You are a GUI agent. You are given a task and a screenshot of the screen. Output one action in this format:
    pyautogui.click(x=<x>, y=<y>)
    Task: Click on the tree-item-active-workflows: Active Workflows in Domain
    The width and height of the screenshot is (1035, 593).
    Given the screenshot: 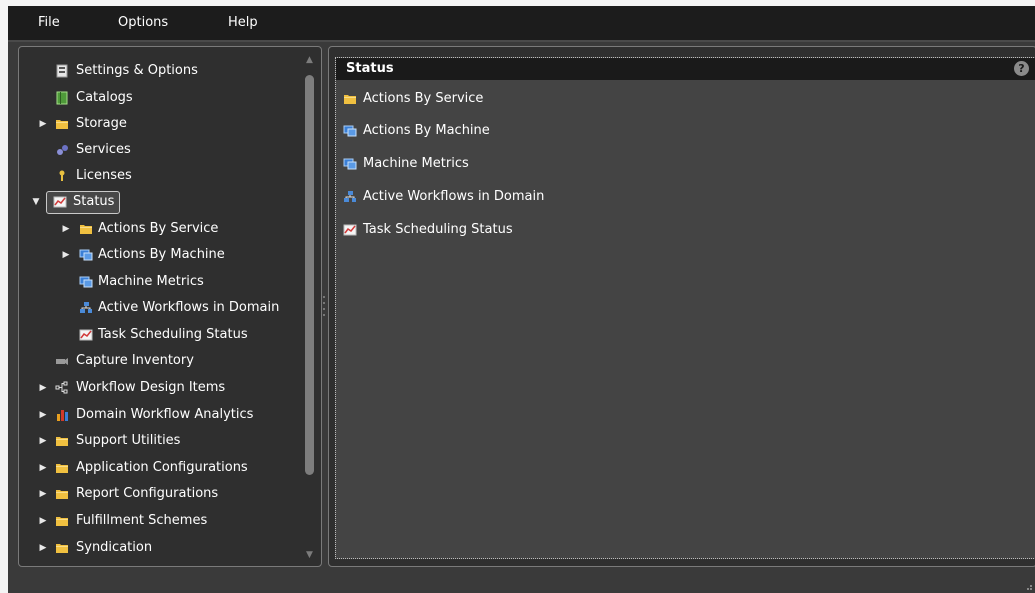 What is the action you would take?
    pyautogui.click(x=159, y=308)
    